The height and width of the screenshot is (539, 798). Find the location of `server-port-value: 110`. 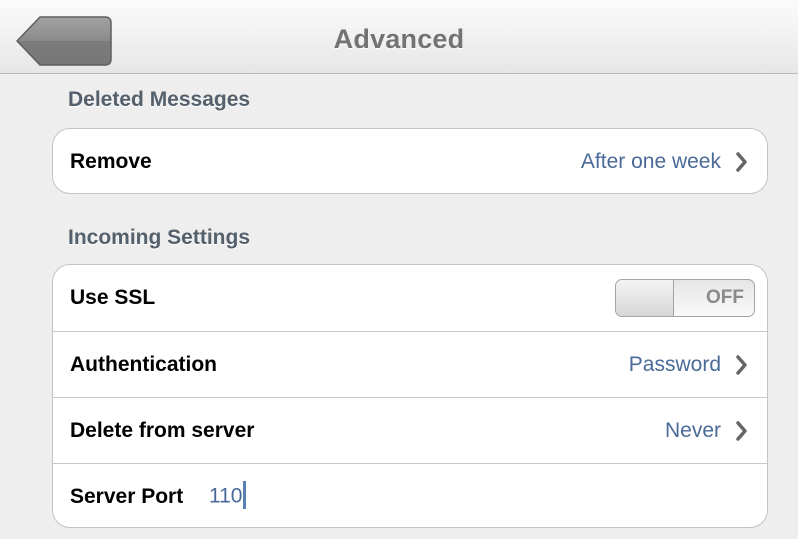

server-port-value: 110 is located at coordinates (226, 496).